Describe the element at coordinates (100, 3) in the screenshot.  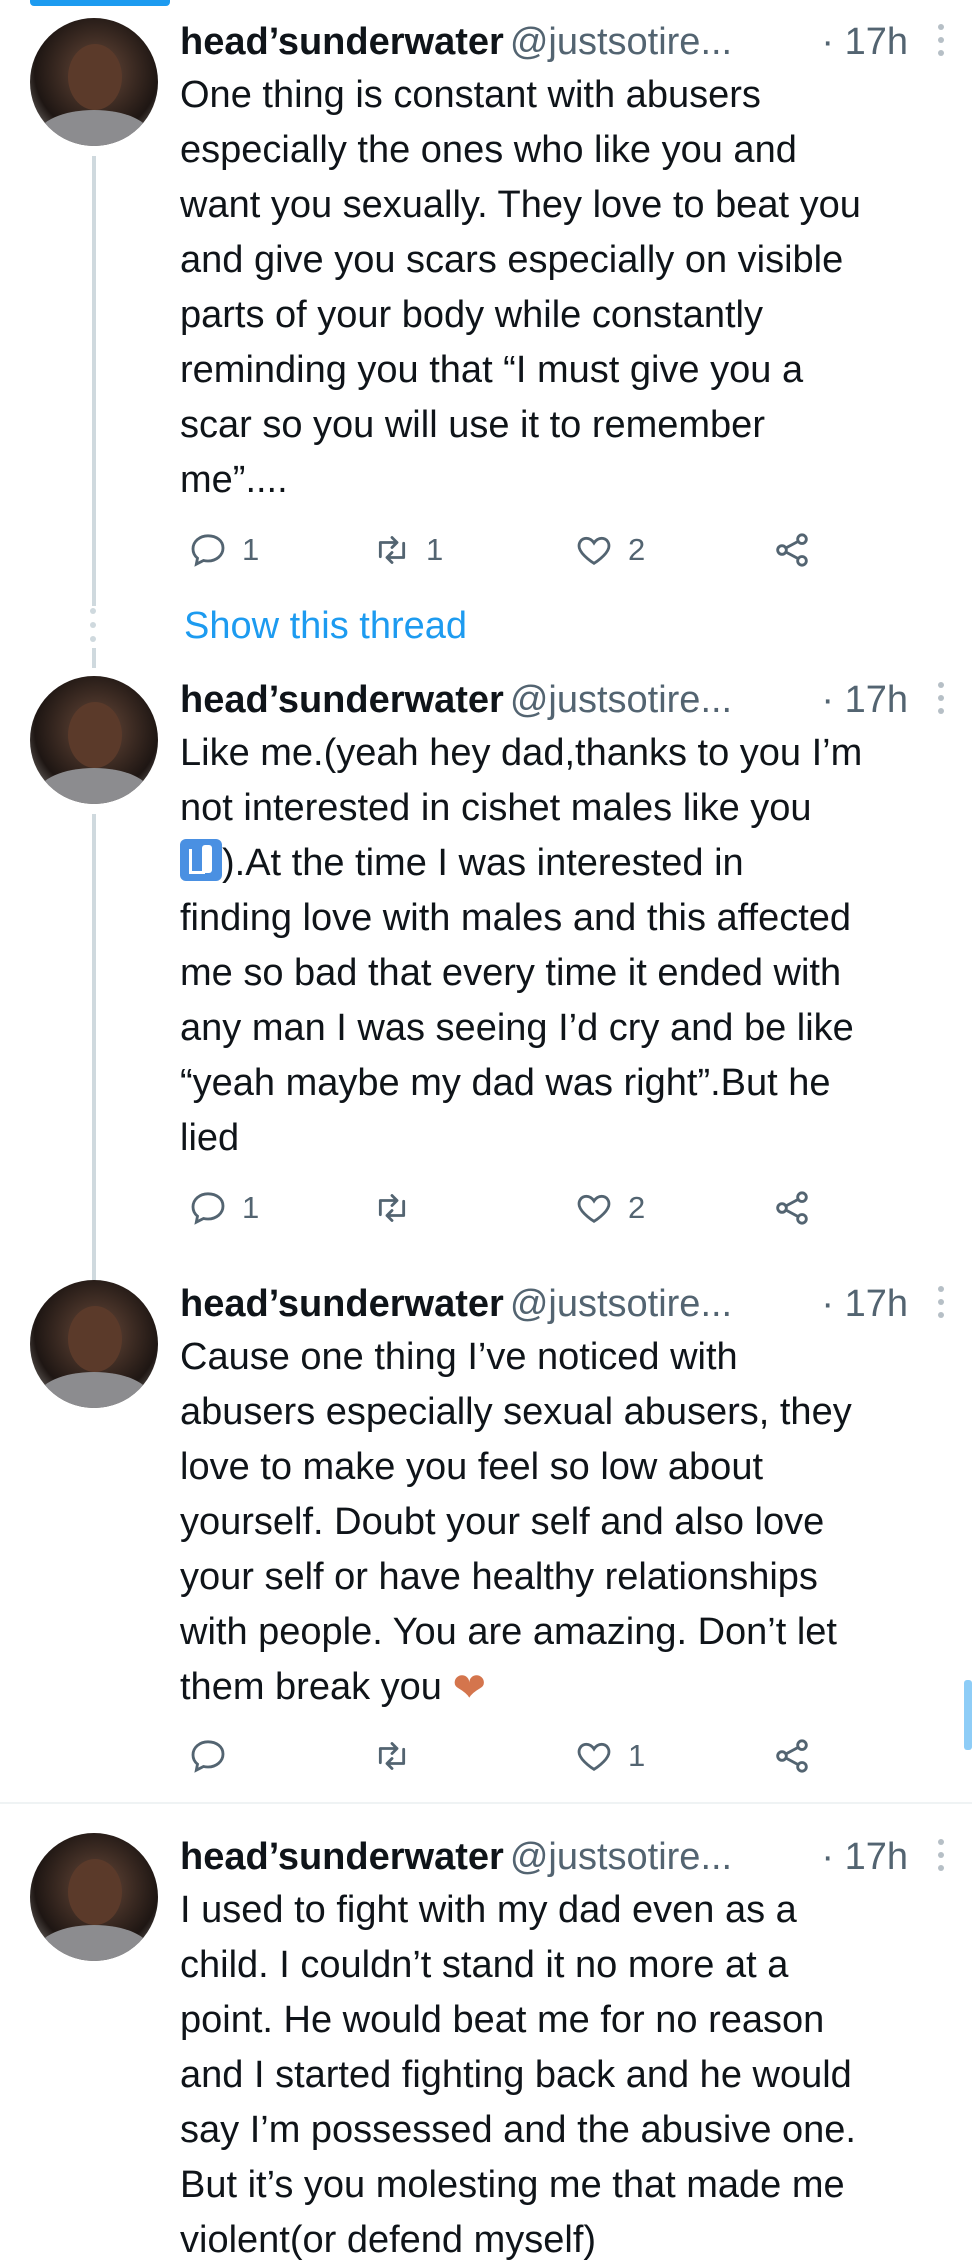
I see `top-scroll-indicator` at that location.